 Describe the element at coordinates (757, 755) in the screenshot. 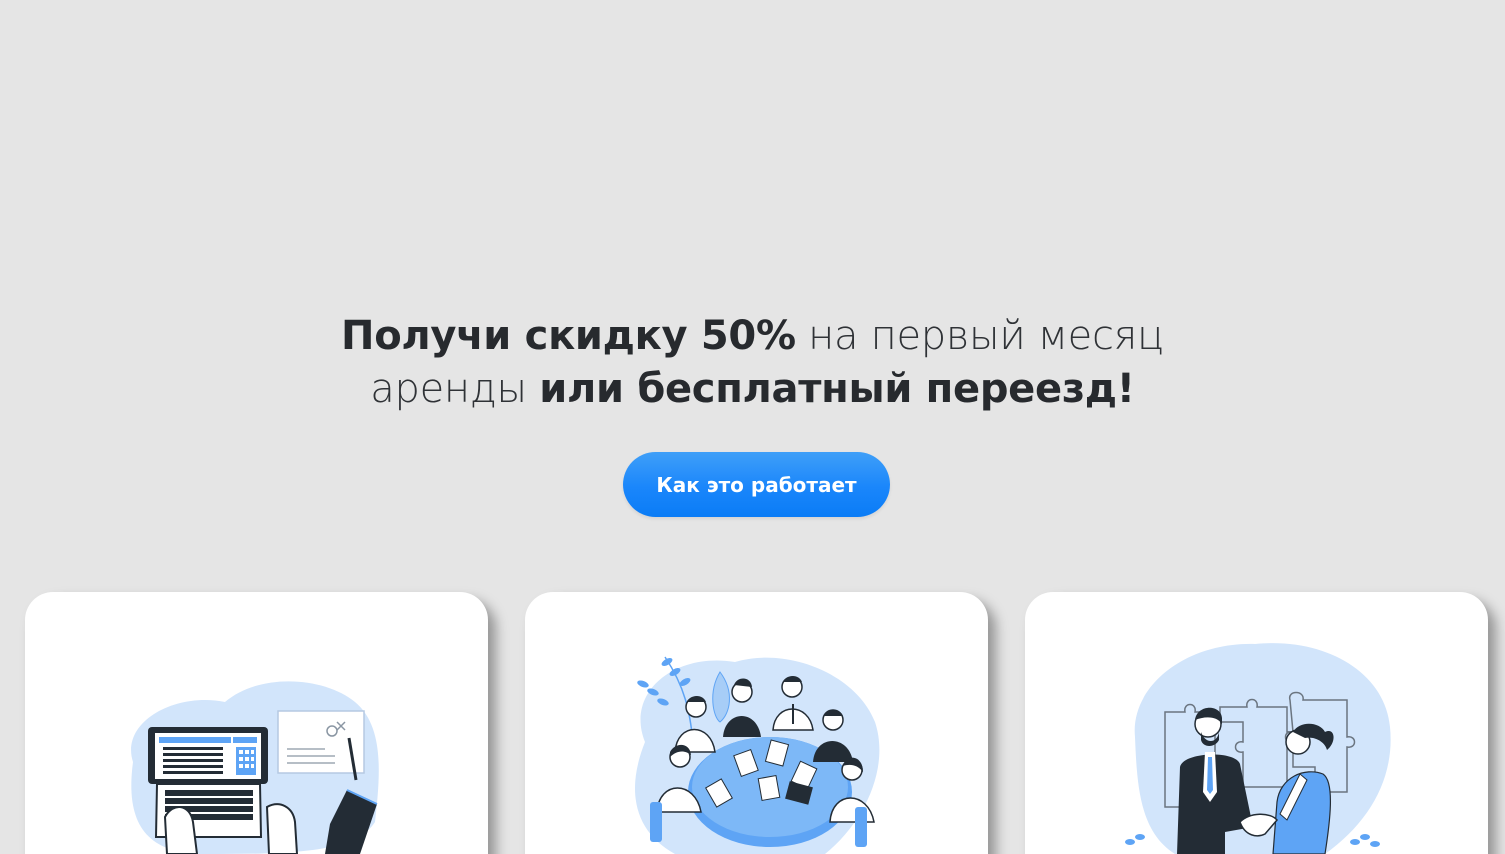

I see `team-meeting-illustration` at that location.